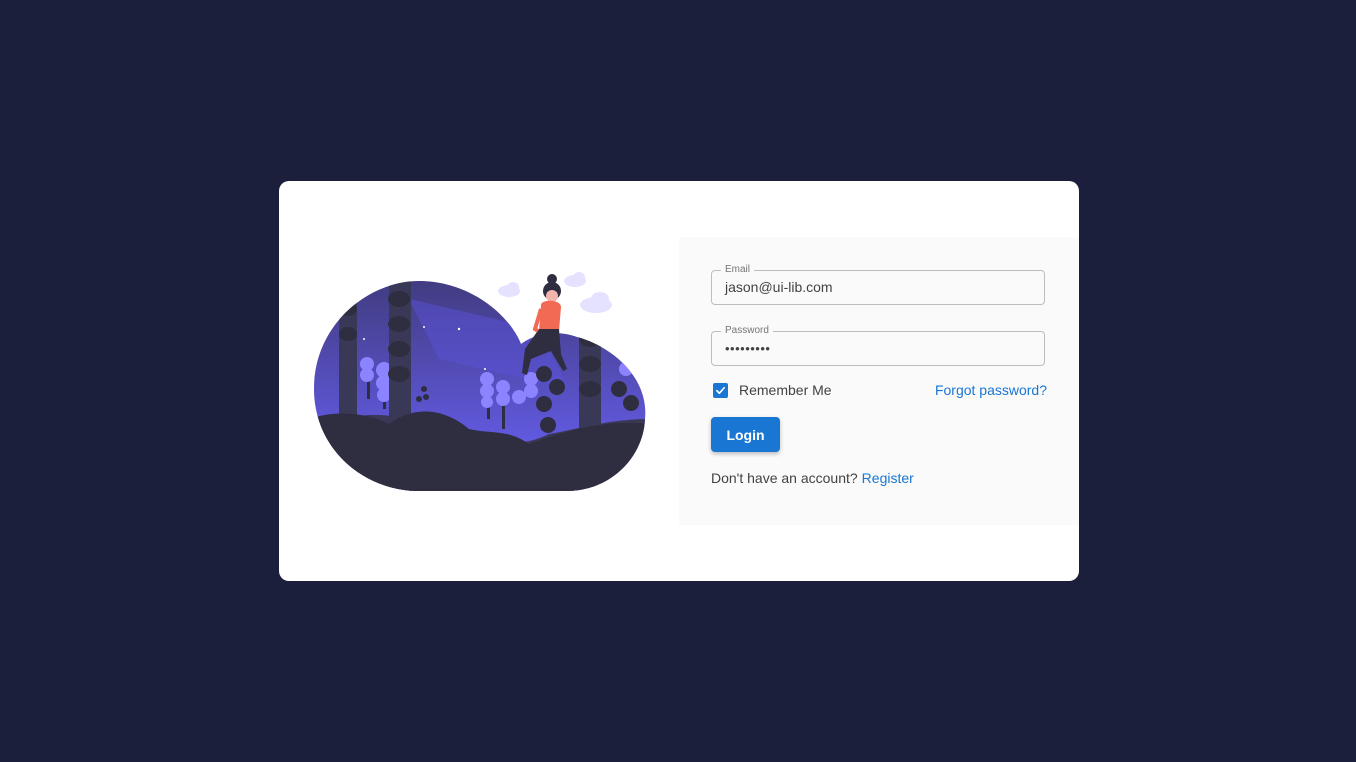  I want to click on forest-illustration, so click(480, 381).